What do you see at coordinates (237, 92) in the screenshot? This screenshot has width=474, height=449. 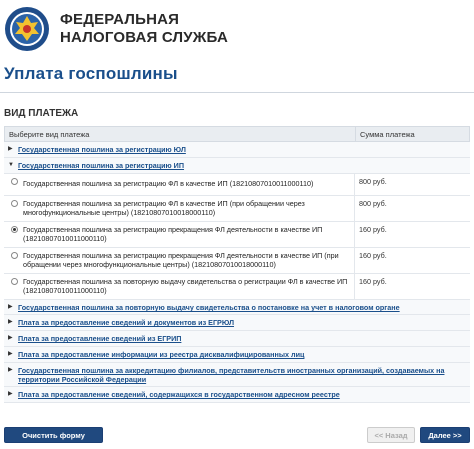 I see `divider` at bounding box center [237, 92].